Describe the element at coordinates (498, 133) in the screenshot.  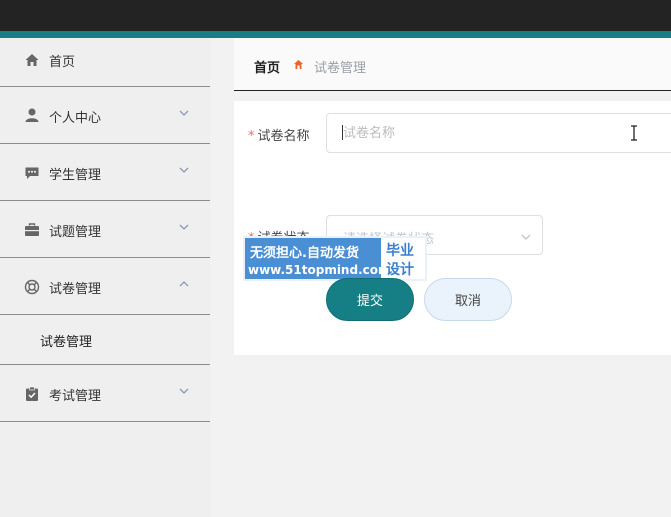
I see `paper-name-input` at that location.